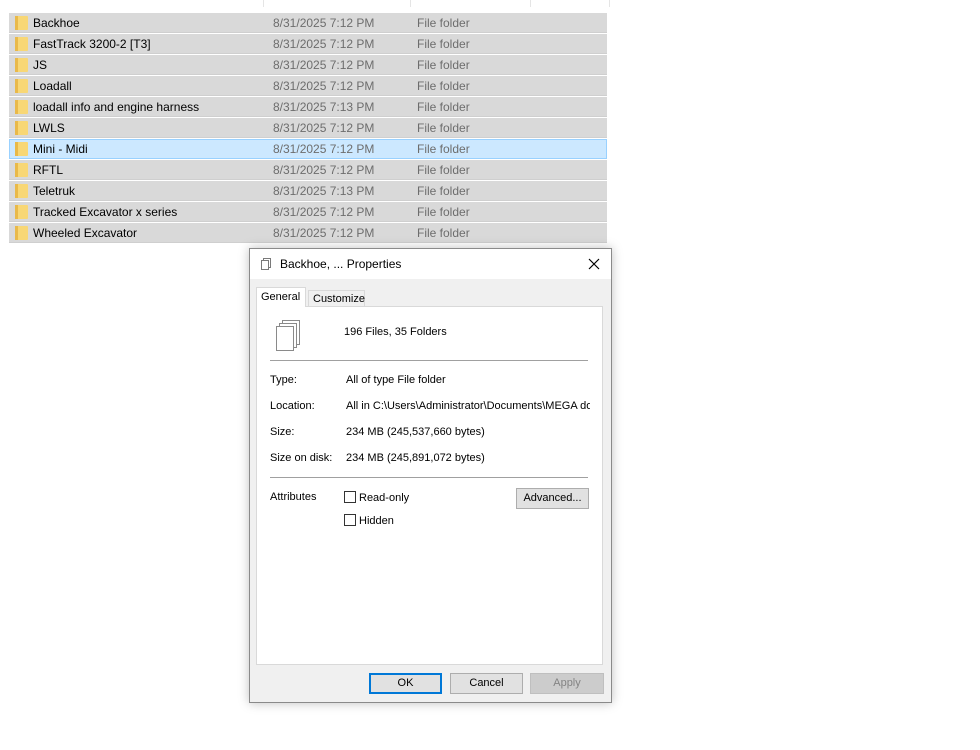 The image size is (980, 750). I want to click on ok-button: OK, so click(405, 683).